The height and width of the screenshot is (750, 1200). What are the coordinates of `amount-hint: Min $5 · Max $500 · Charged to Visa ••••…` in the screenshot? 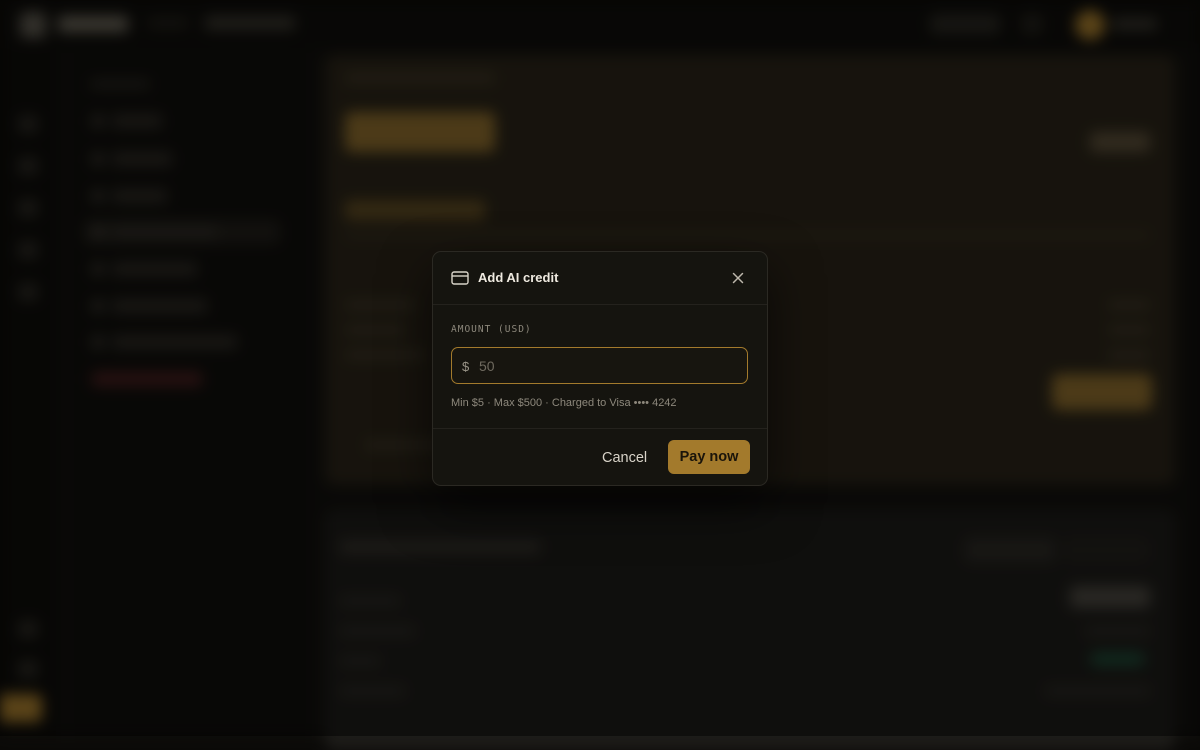 It's located at (564, 403).